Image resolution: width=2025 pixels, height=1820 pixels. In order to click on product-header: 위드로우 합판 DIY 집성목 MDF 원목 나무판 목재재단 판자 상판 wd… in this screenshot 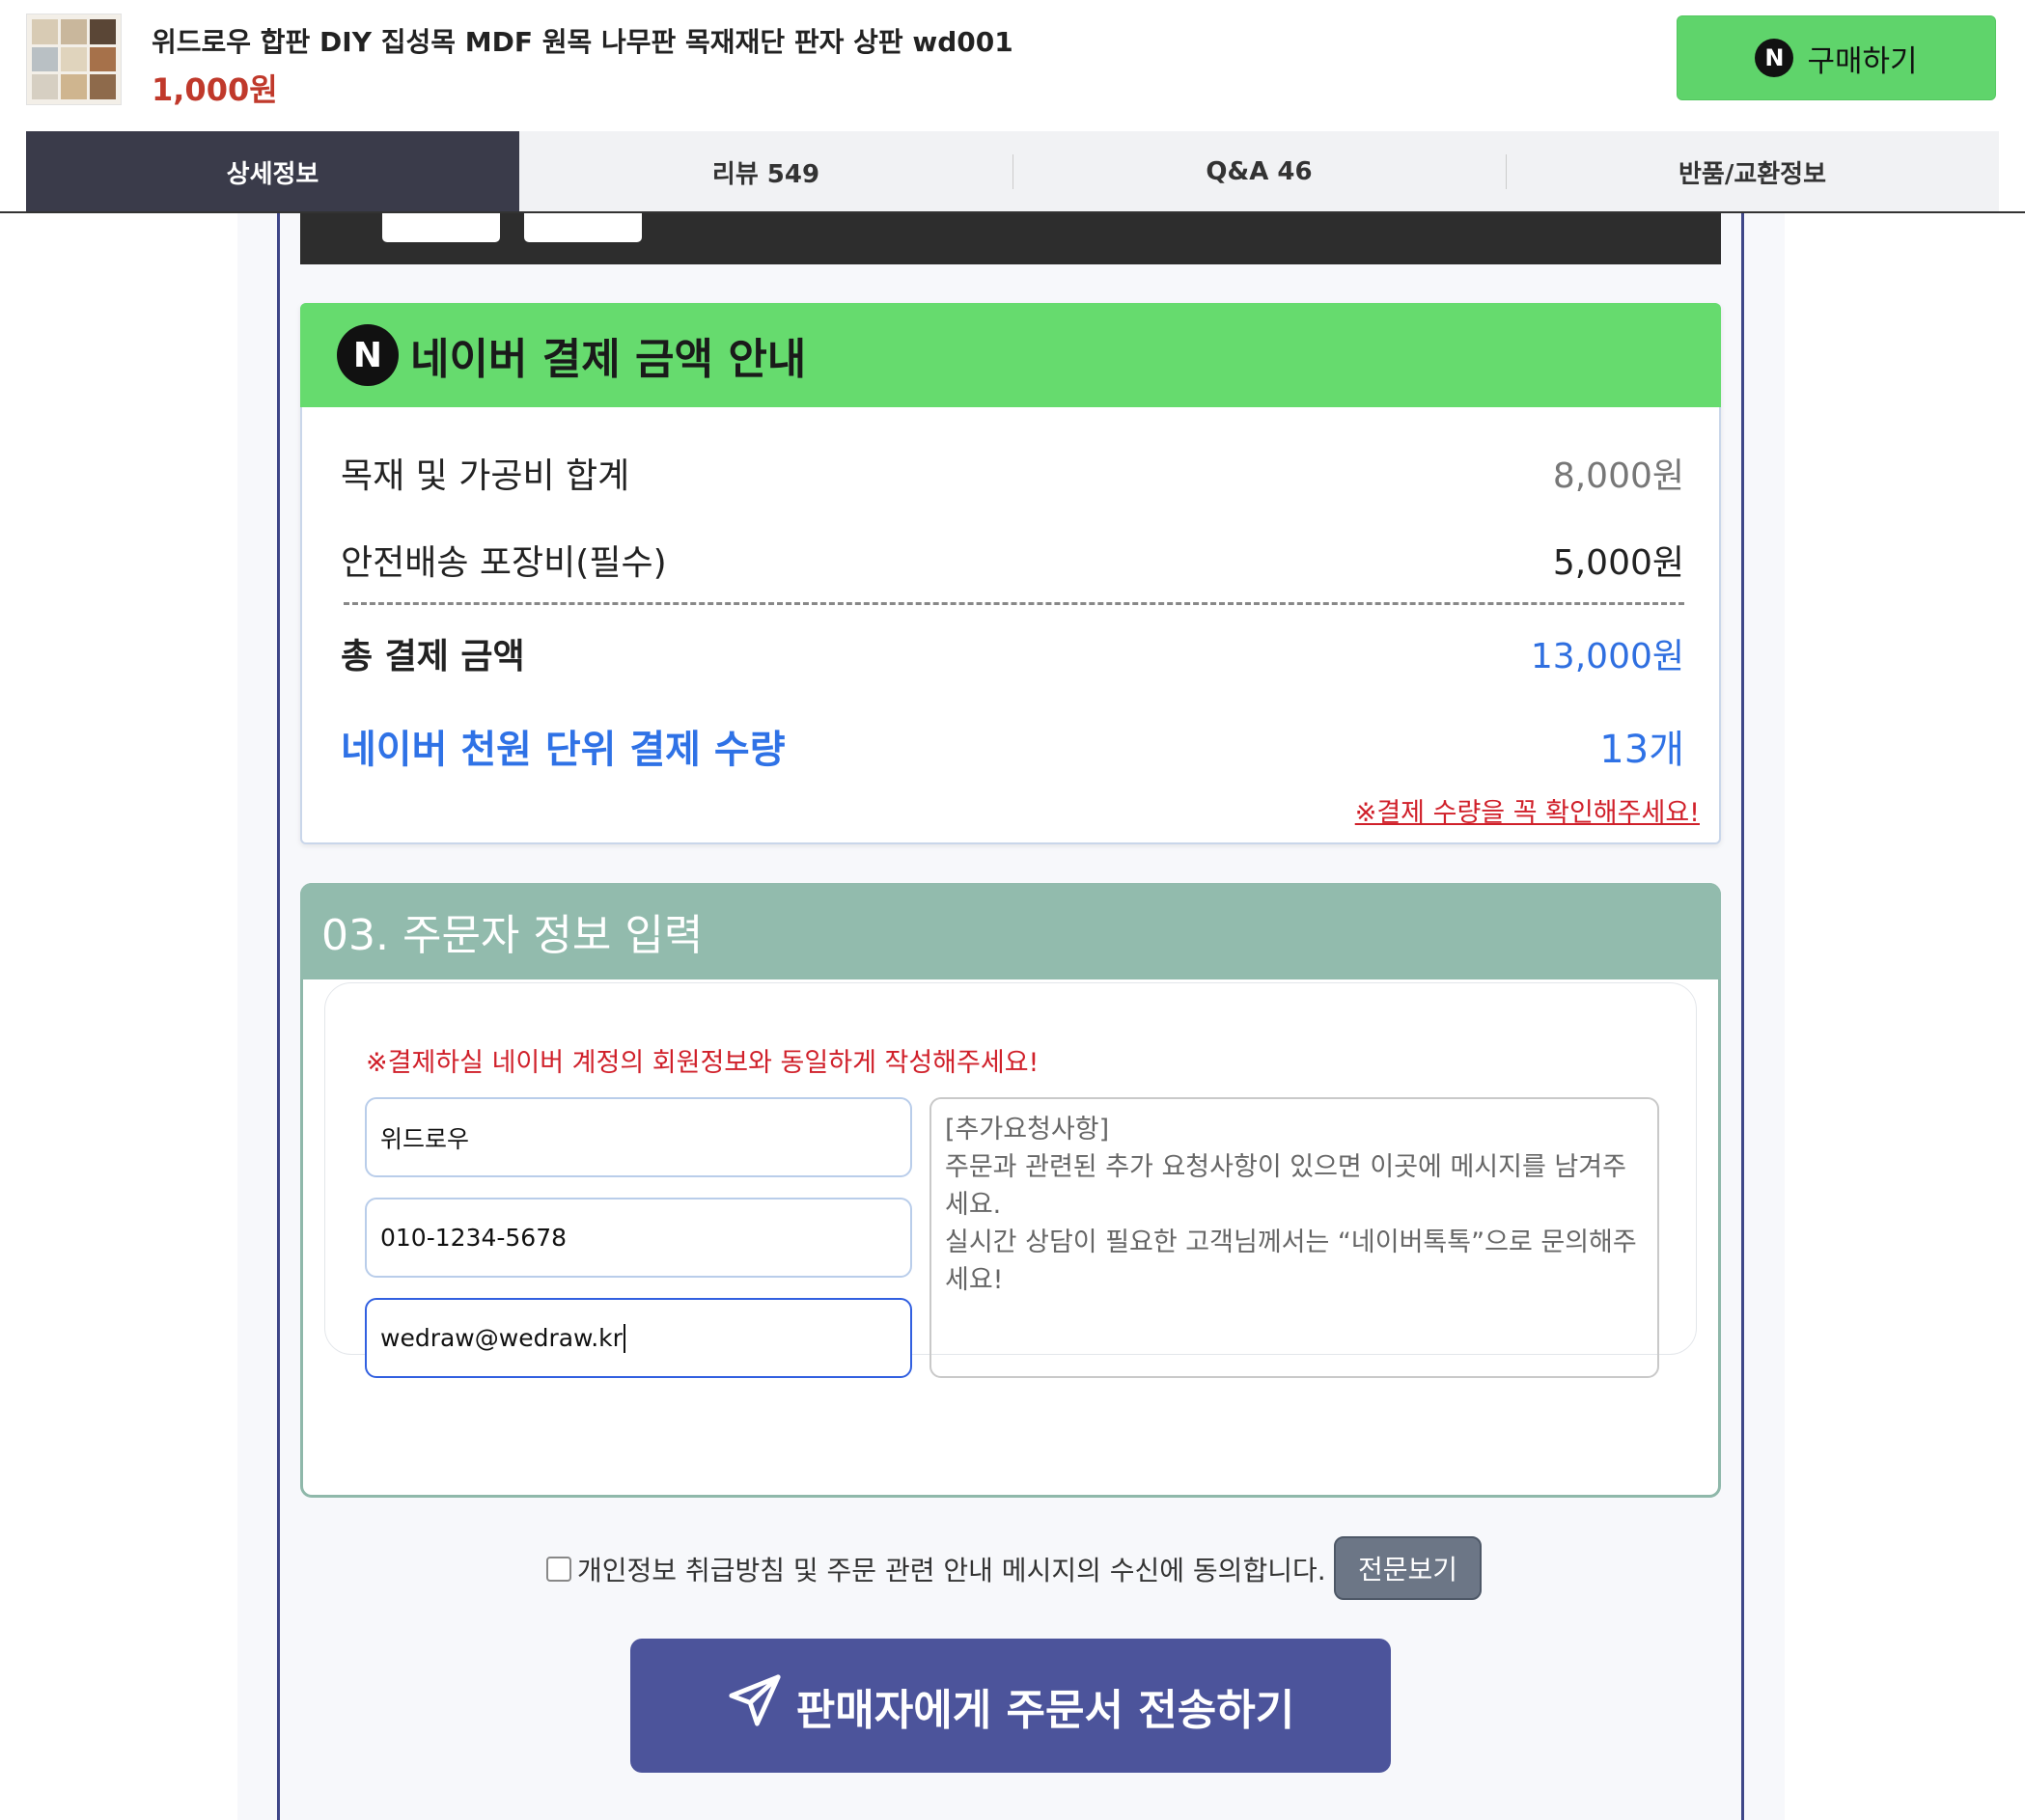, I will do `click(1012, 65)`.